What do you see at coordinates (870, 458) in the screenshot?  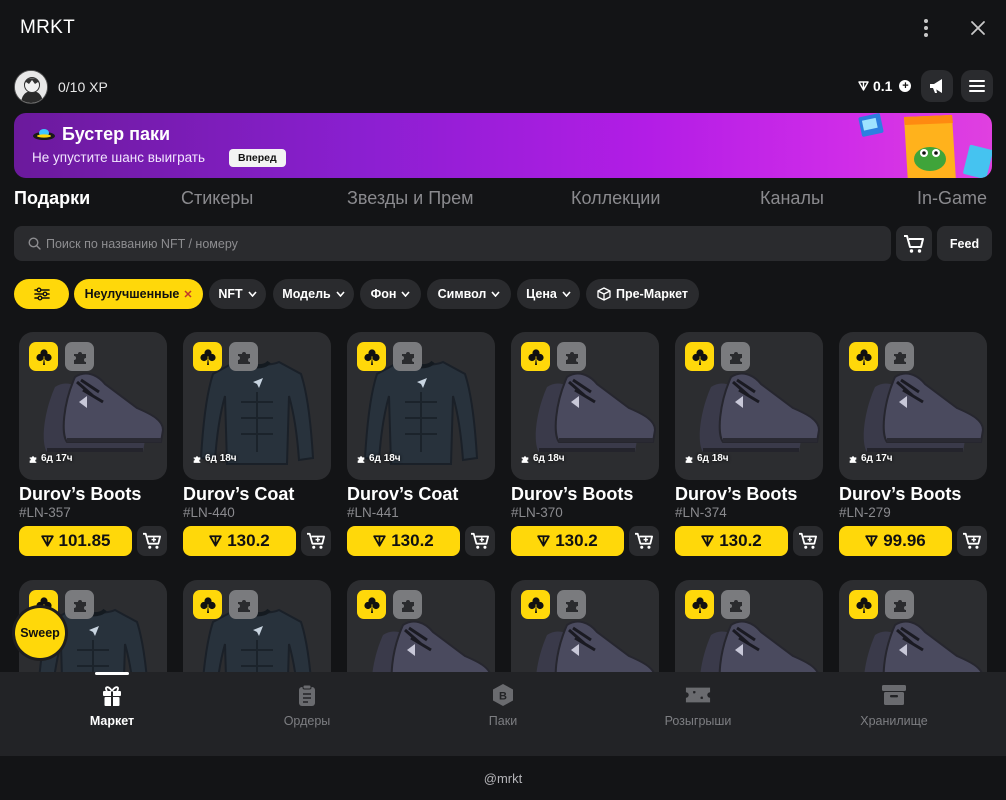 I see `lock-timer: 6д 17ч` at bounding box center [870, 458].